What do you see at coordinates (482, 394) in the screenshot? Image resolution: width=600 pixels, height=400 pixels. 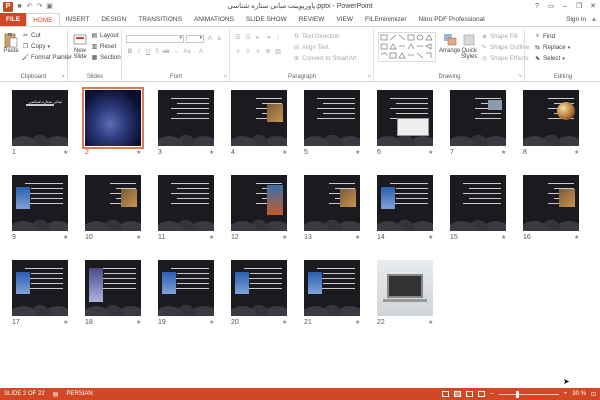 I see `slideshow-view-icon` at bounding box center [482, 394].